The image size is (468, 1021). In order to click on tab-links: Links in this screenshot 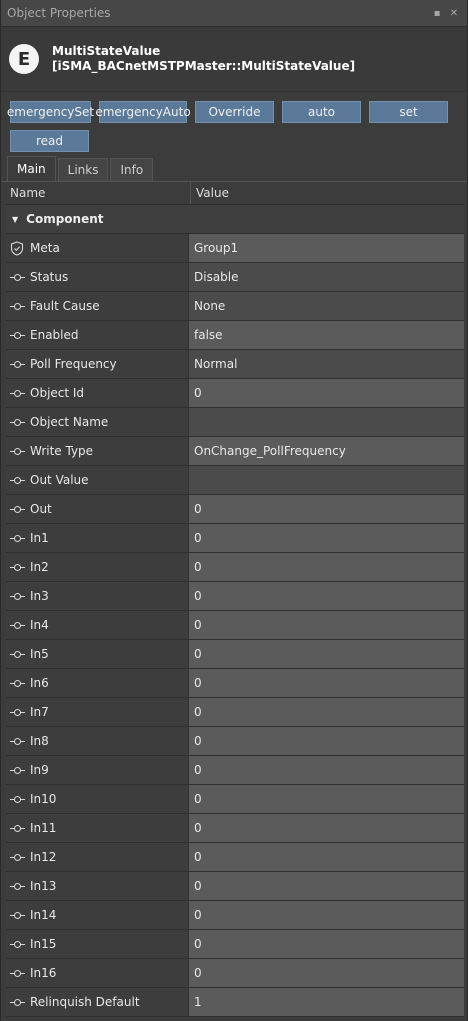, I will do `click(83, 169)`.